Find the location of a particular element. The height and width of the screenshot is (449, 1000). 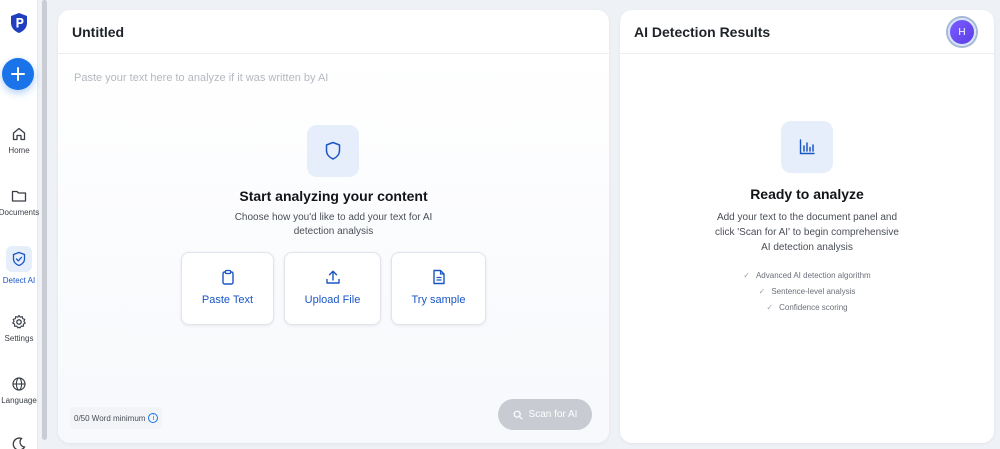

theme-toggle is located at coordinates (19, 442).